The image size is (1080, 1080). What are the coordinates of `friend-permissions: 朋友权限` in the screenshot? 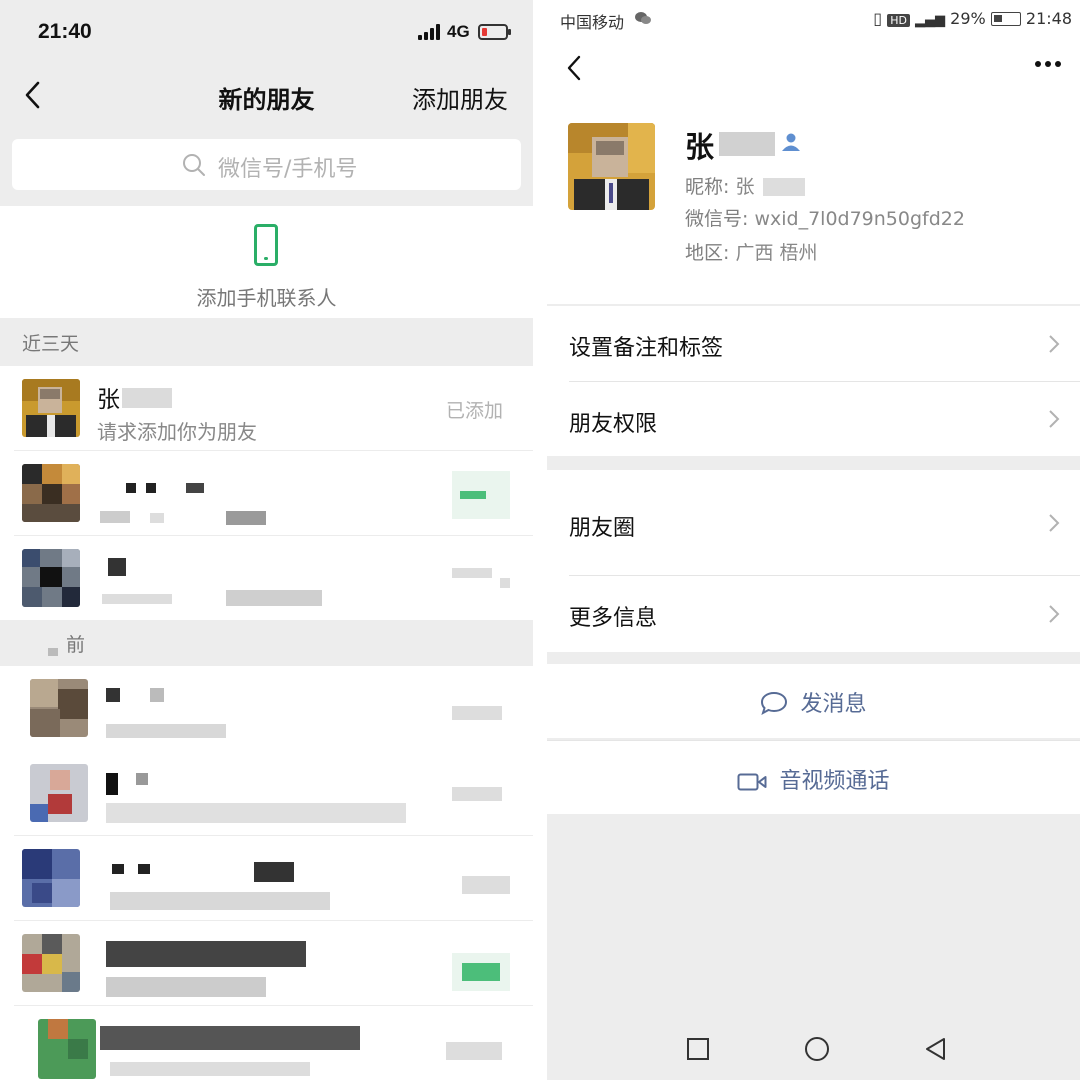 It's located at (813, 419).